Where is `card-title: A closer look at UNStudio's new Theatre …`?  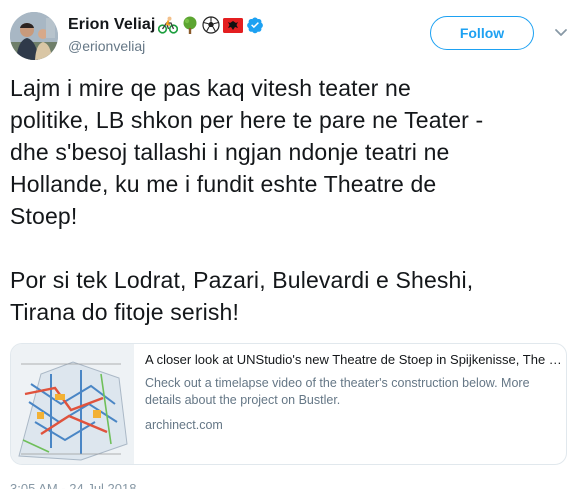
card-title: A closer look at UNStudio's new Theatre … is located at coordinates (354, 360).